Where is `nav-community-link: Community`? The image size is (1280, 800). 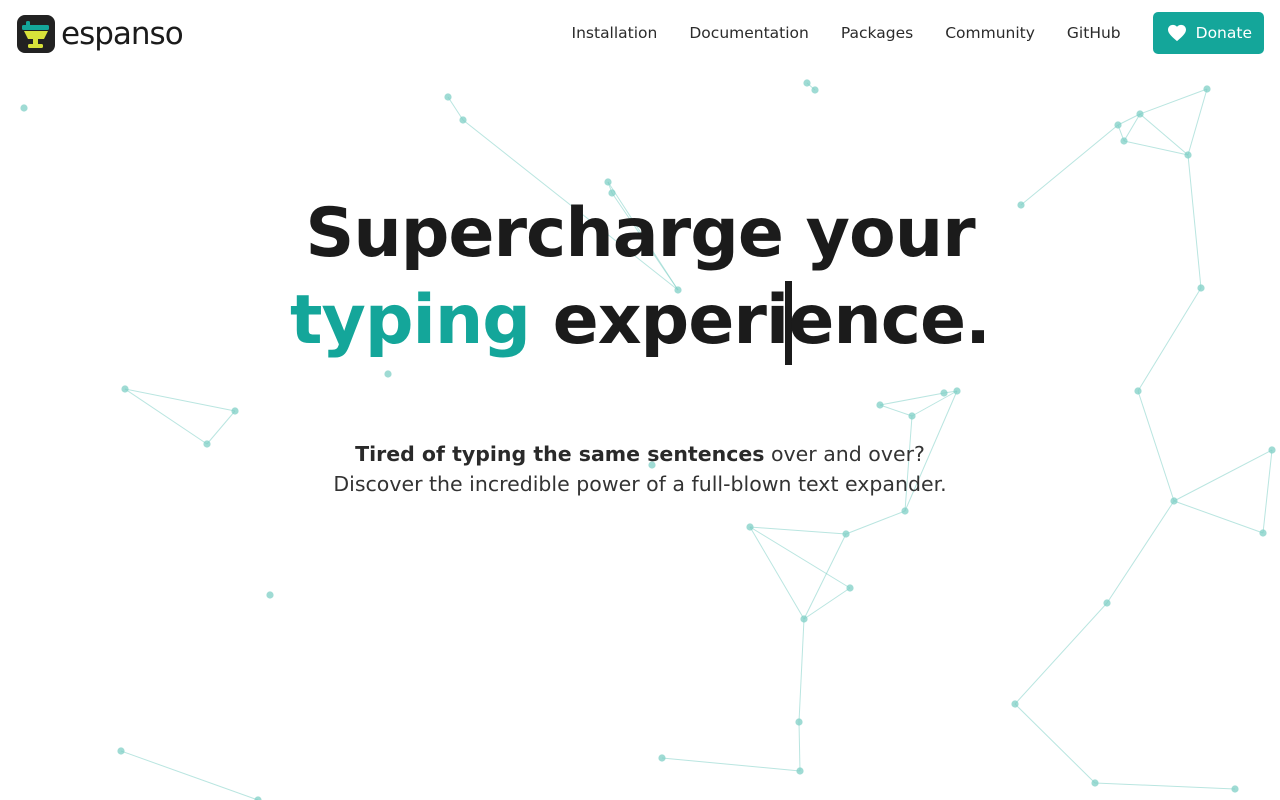 nav-community-link: Community is located at coordinates (990, 33).